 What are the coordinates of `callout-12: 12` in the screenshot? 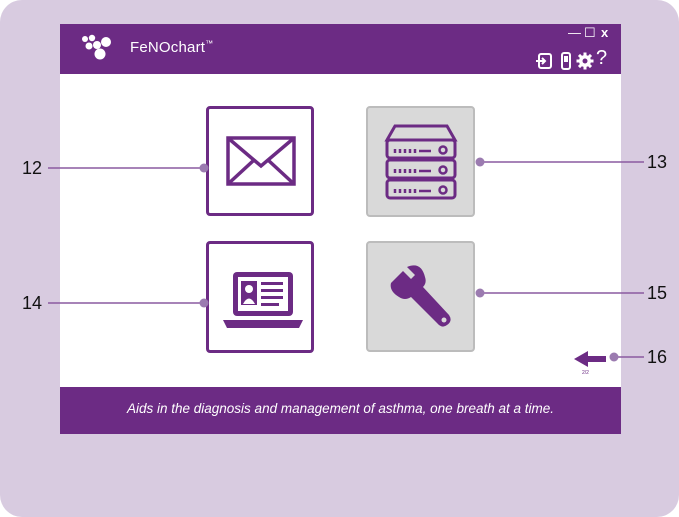 It's located at (32, 168).